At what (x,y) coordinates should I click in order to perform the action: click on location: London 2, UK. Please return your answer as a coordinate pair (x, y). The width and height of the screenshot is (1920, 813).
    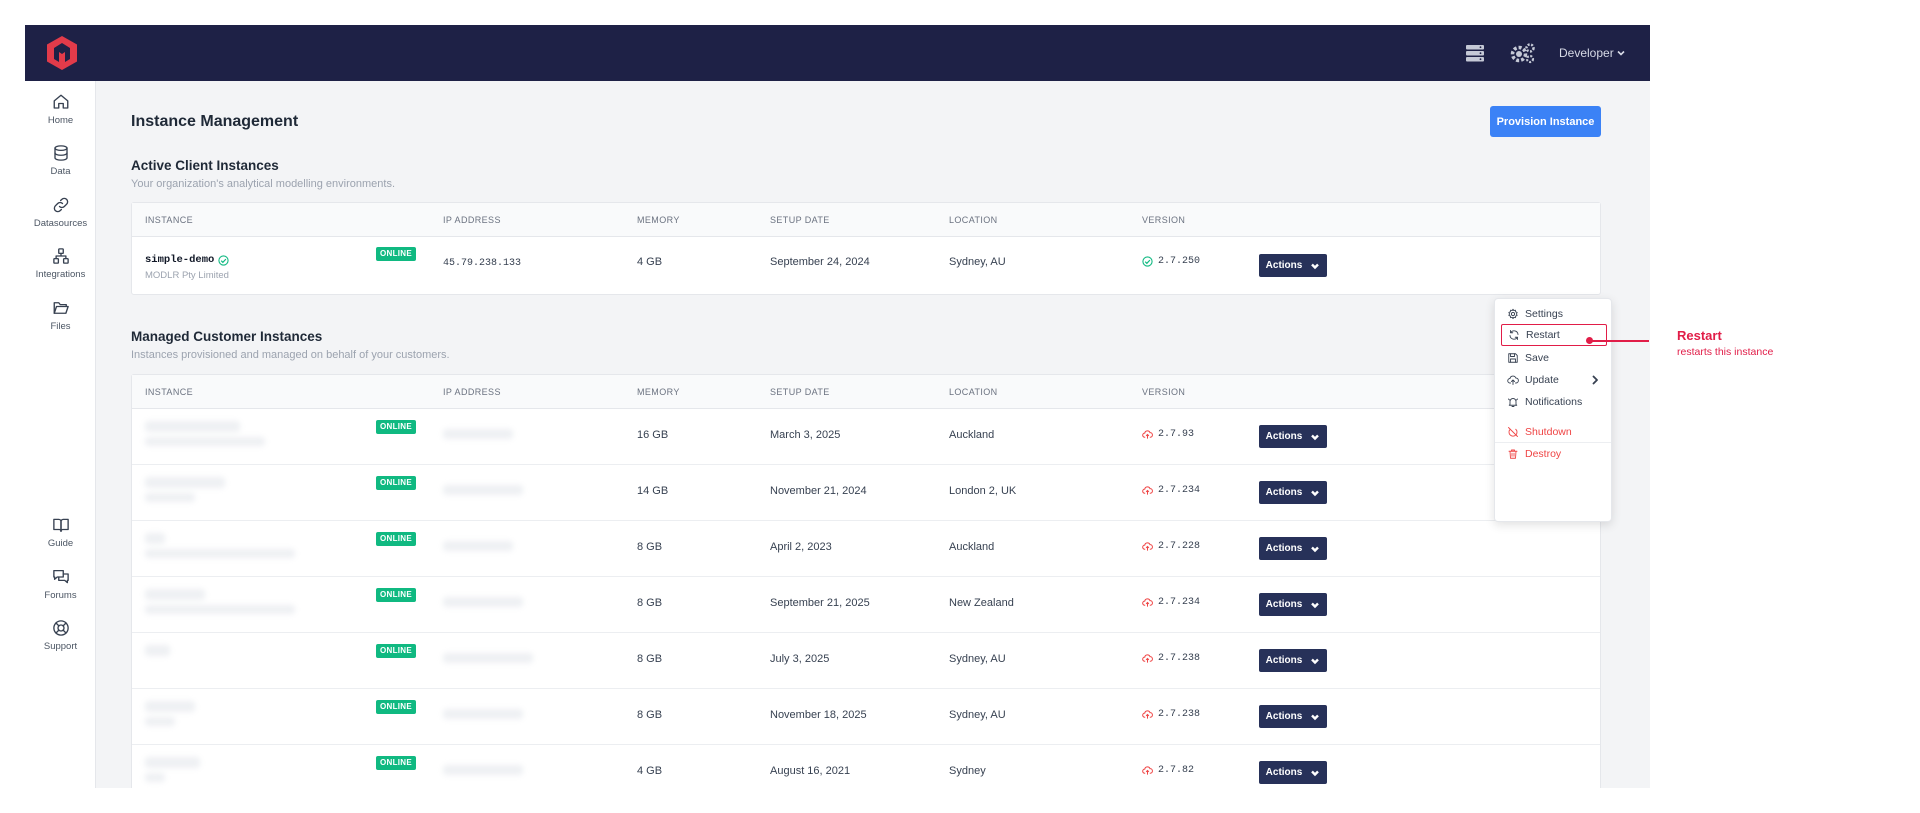
    Looking at the image, I should click on (983, 491).